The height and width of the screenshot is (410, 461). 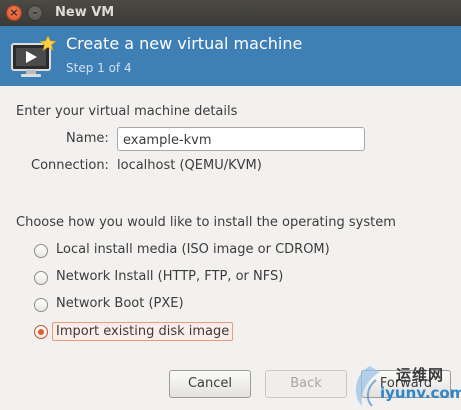 I want to click on connection-label: Connection:, so click(x=70, y=165).